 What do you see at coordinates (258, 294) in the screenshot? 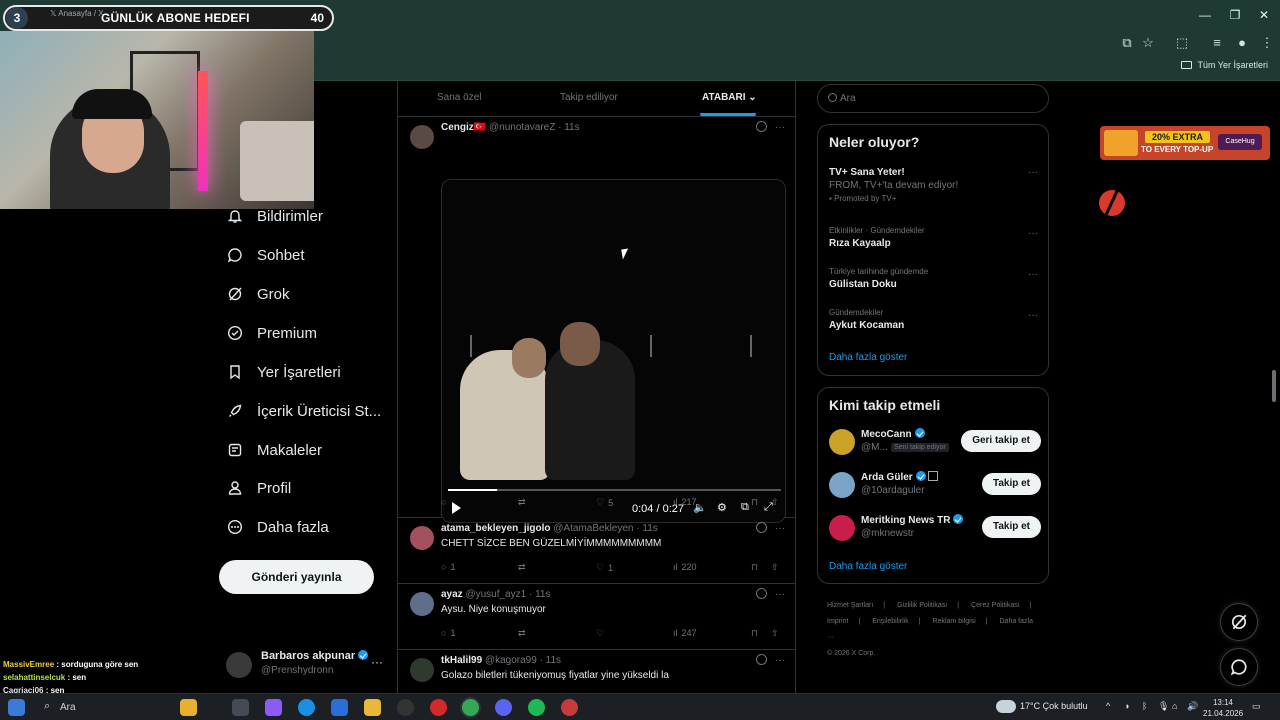
I see `nav-grok: Grok` at bounding box center [258, 294].